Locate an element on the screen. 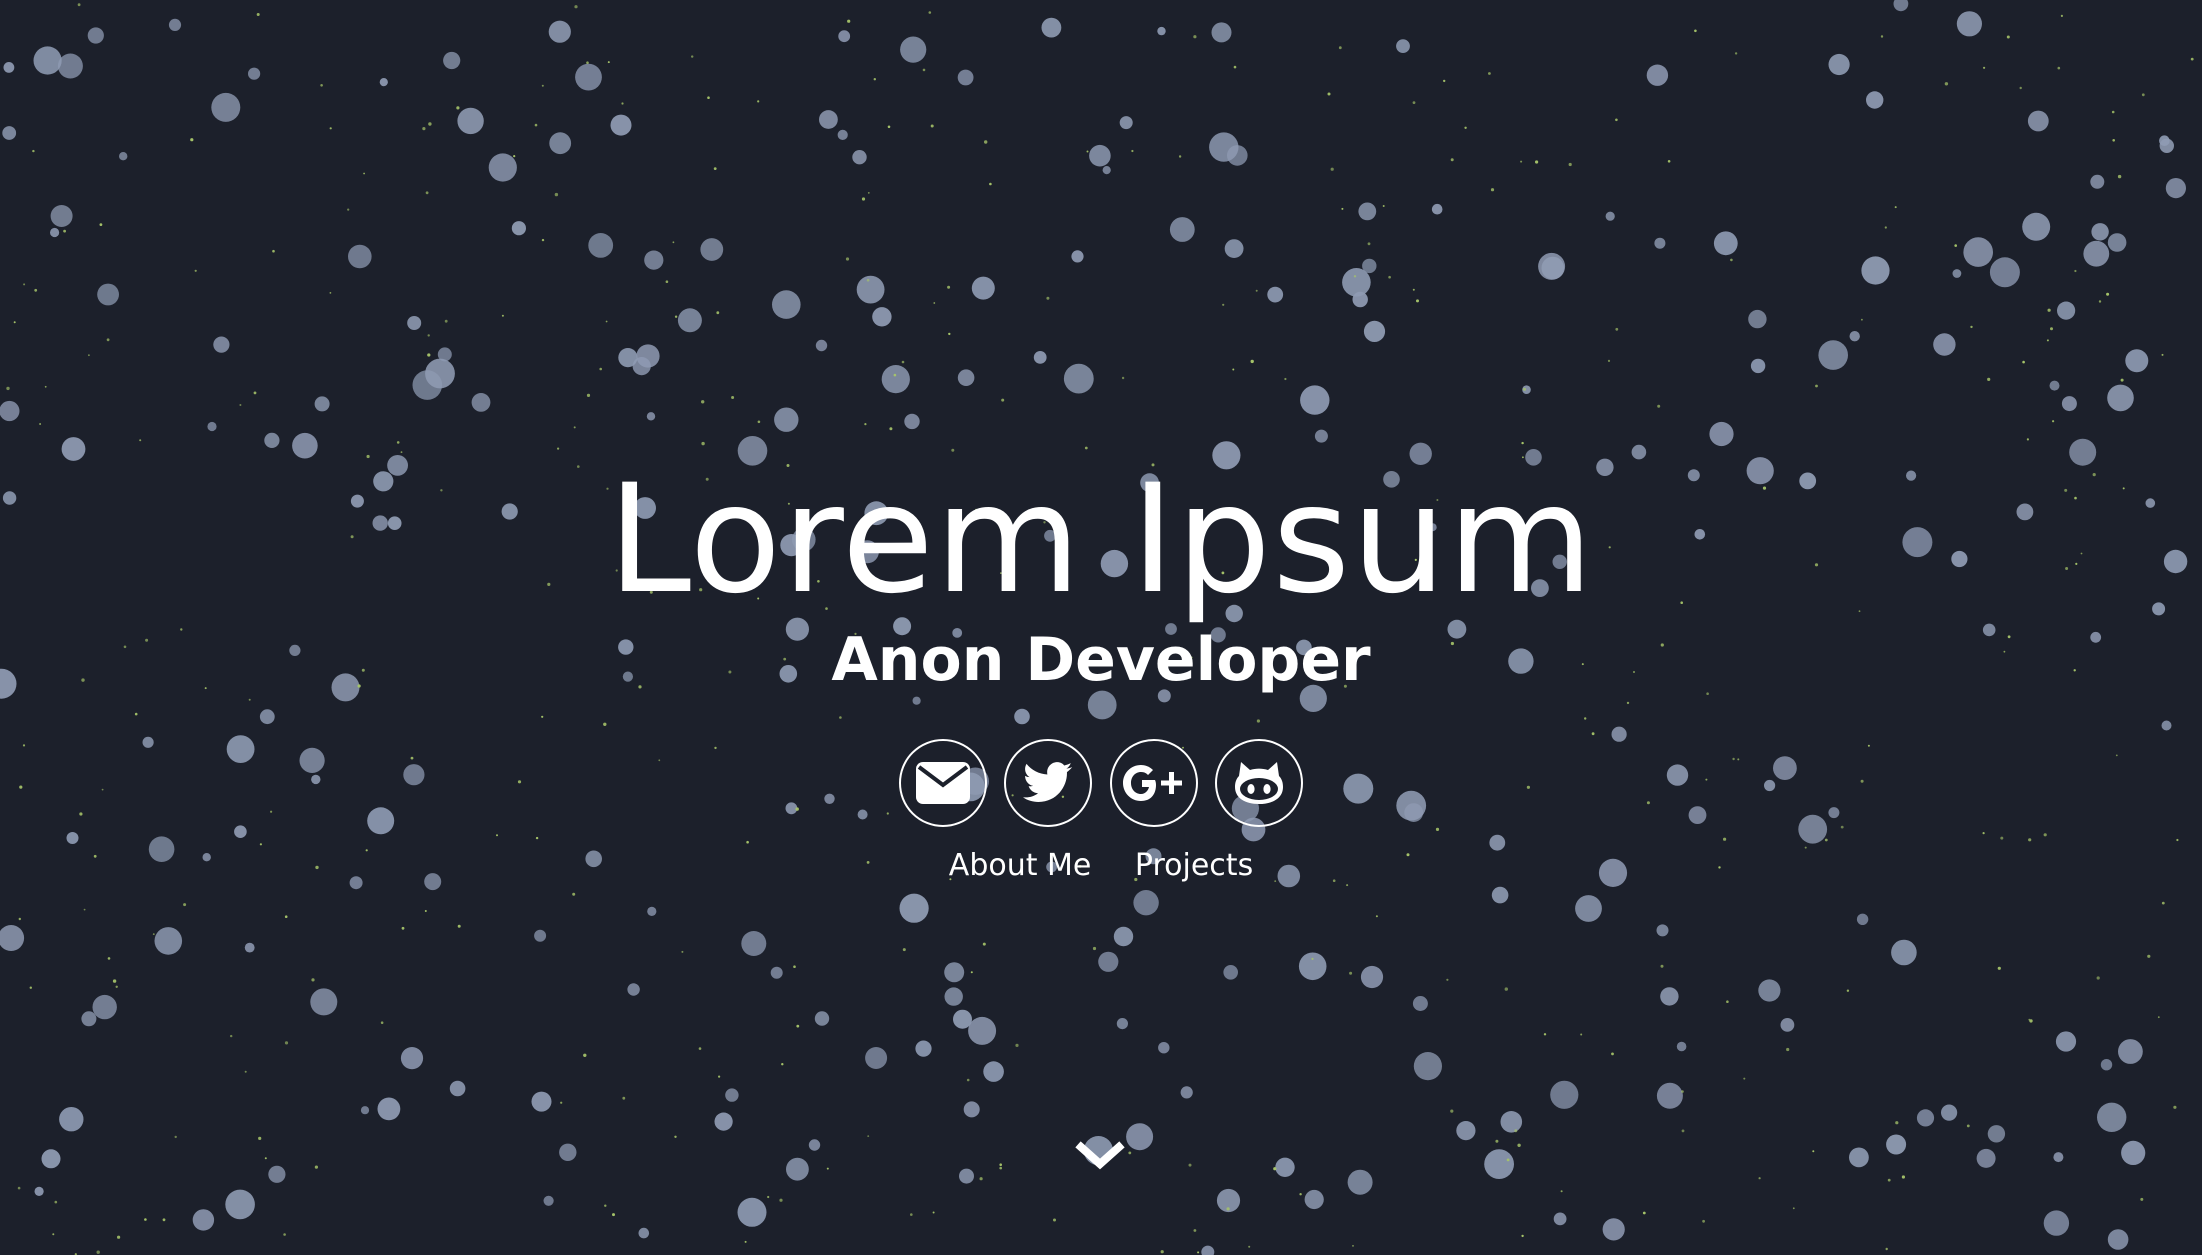 Image resolution: width=2202 pixels, height=1255 pixels. github-octocat-icon is located at coordinates (1258, 783).